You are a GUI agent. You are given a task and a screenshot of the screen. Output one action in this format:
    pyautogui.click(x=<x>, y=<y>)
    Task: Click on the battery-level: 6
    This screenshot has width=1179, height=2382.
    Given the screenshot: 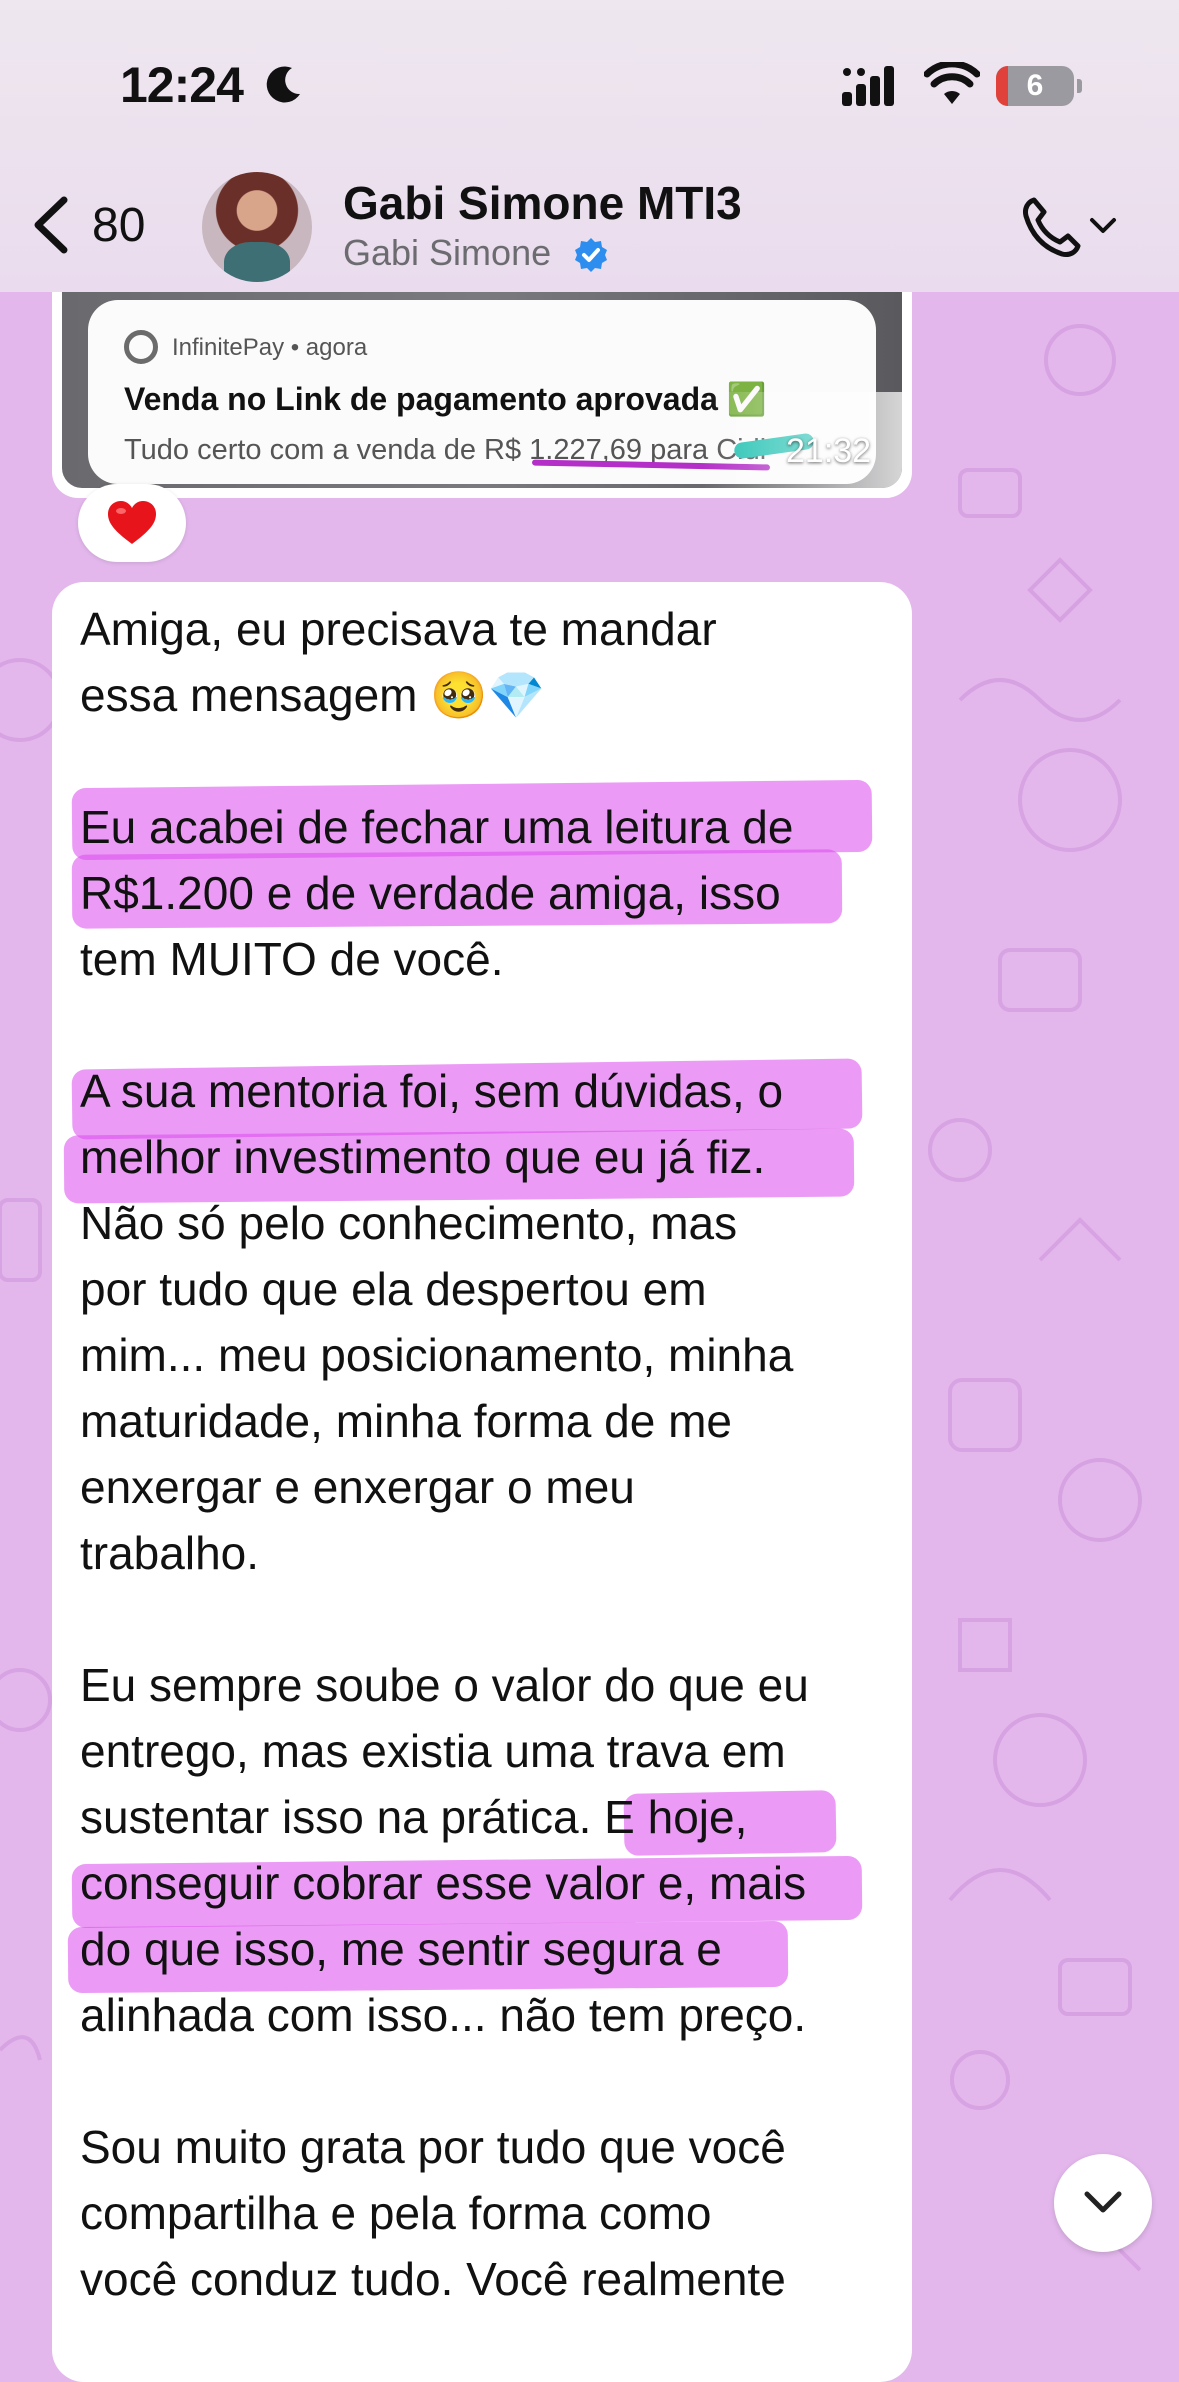 What is the action you would take?
    pyautogui.click(x=1035, y=85)
    